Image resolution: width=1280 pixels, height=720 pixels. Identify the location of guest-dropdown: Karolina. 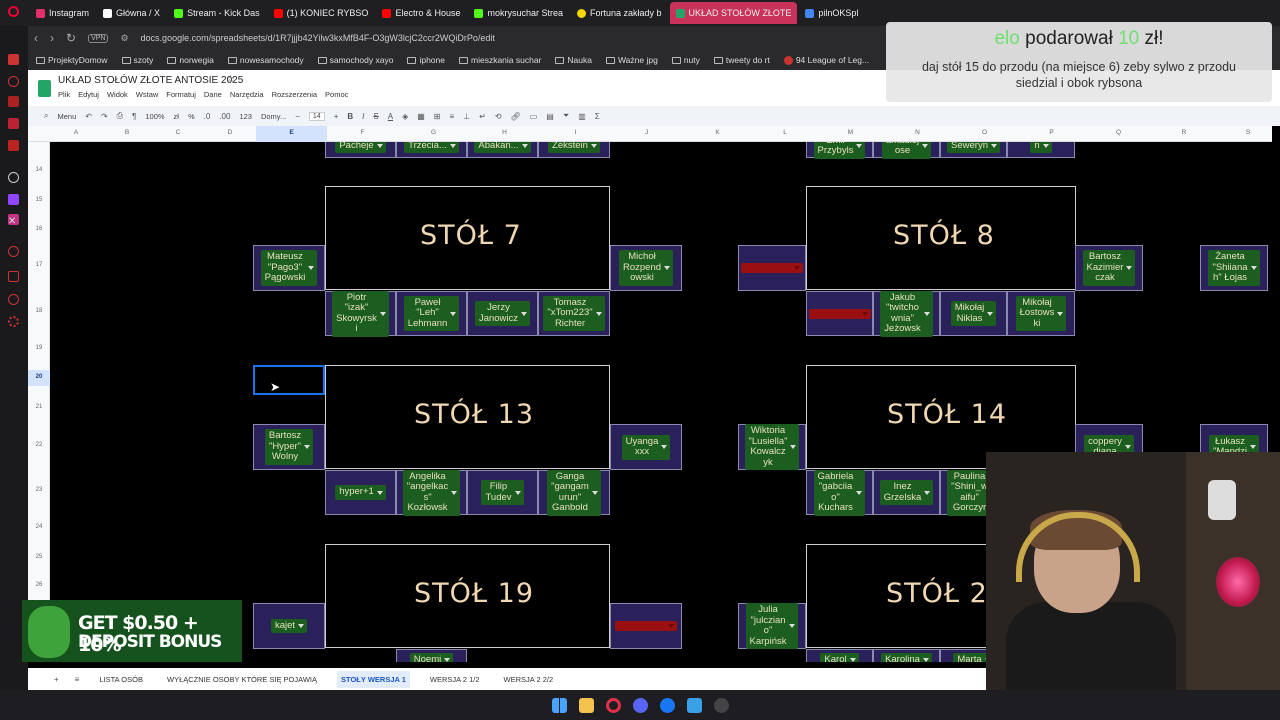
(906, 657).